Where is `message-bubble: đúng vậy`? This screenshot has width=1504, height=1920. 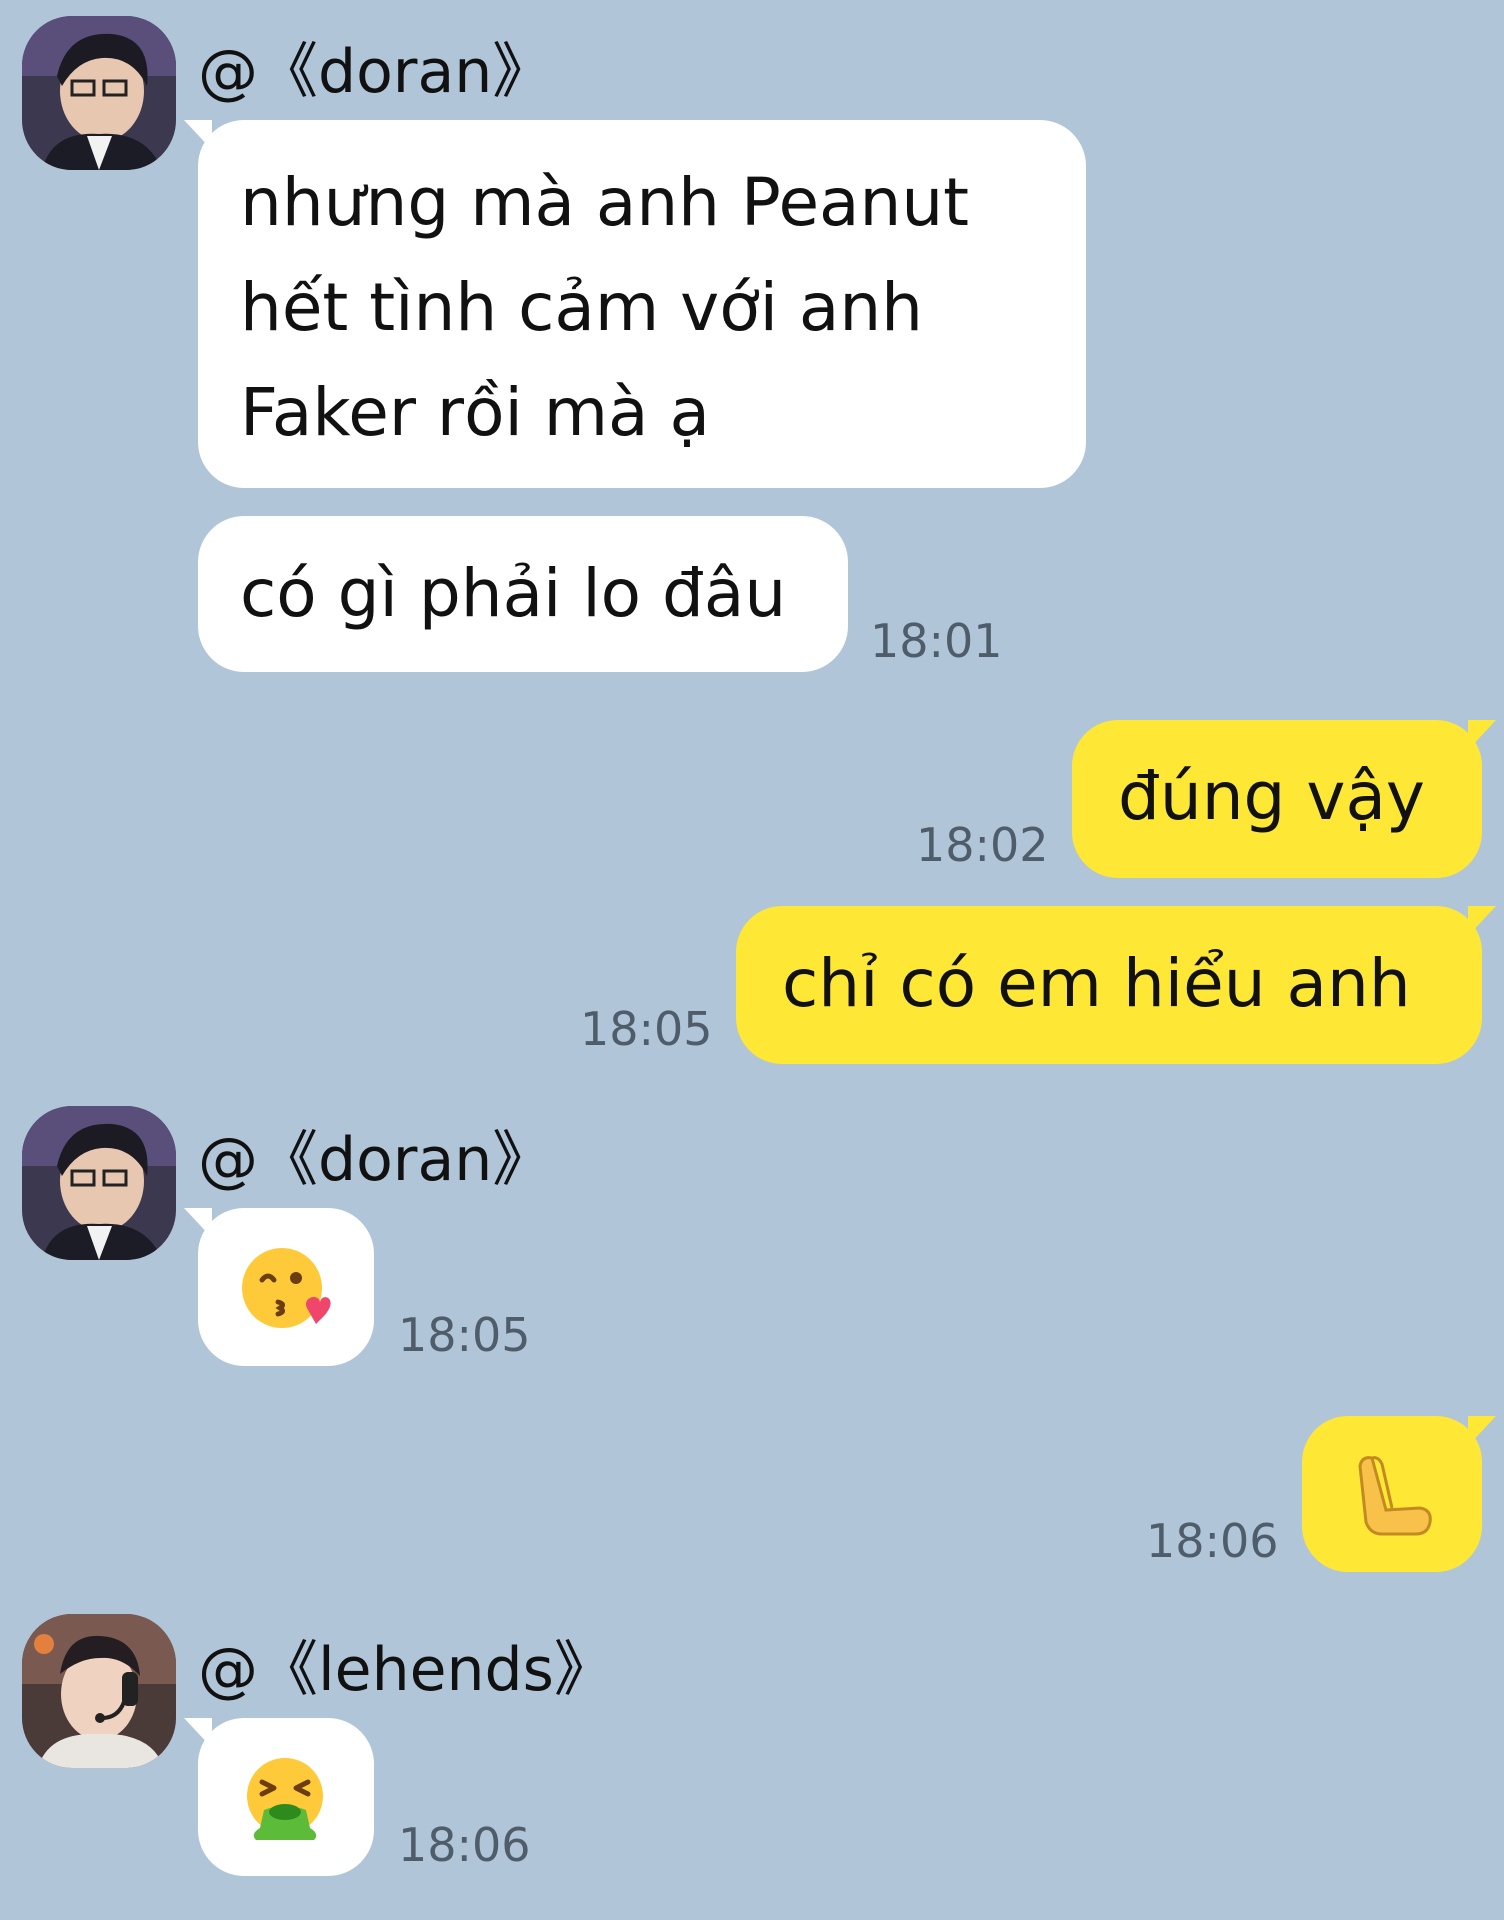 message-bubble: đúng vậy is located at coordinates (1284, 799).